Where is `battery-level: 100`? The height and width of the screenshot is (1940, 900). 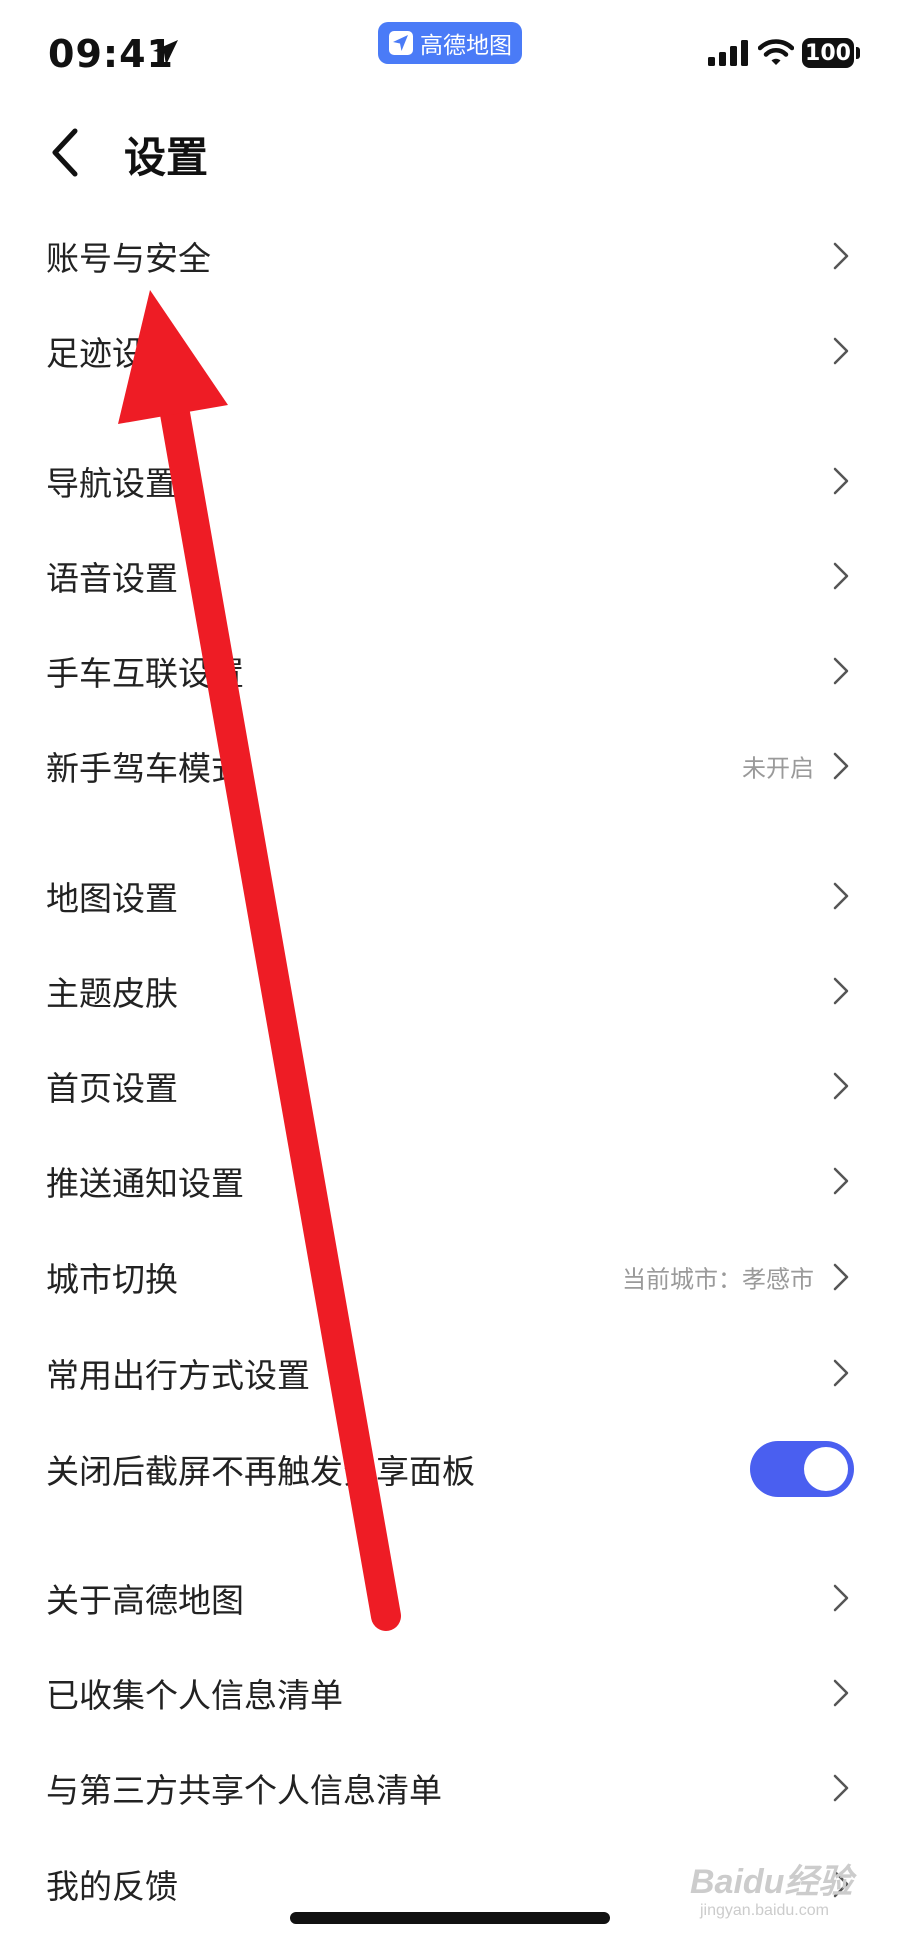
battery-level: 100 is located at coordinates (828, 53).